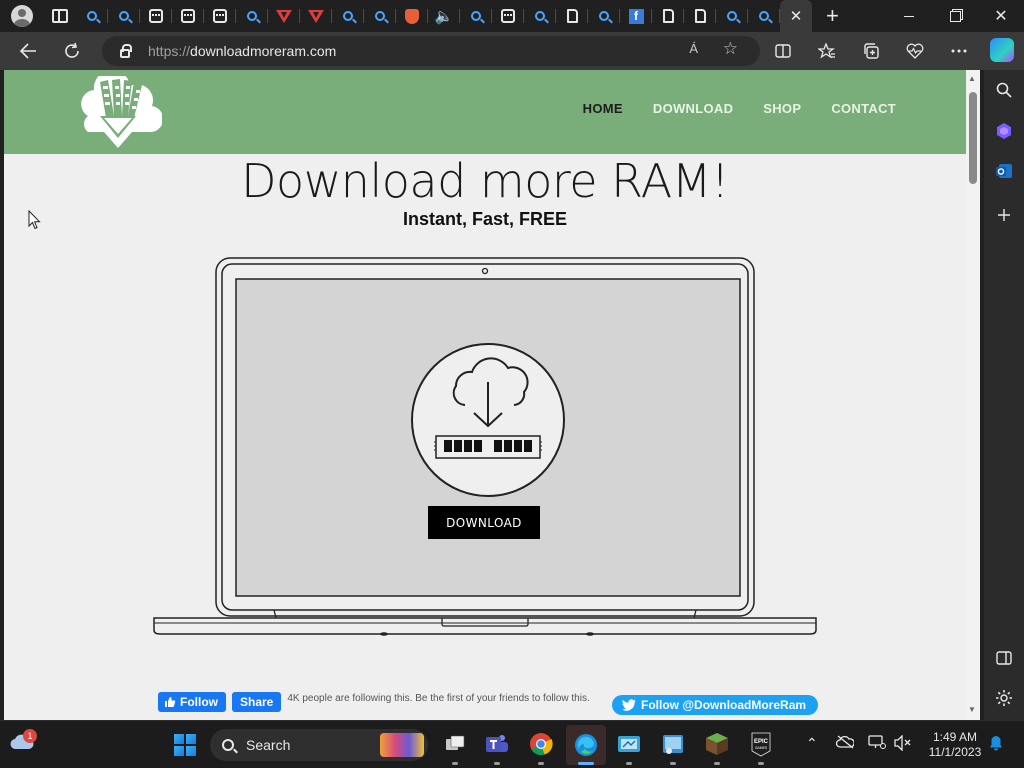 This screenshot has height=768, width=1024. Describe the element at coordinates (909, 16) in the screenshot. I see `minimize-button` at that location.